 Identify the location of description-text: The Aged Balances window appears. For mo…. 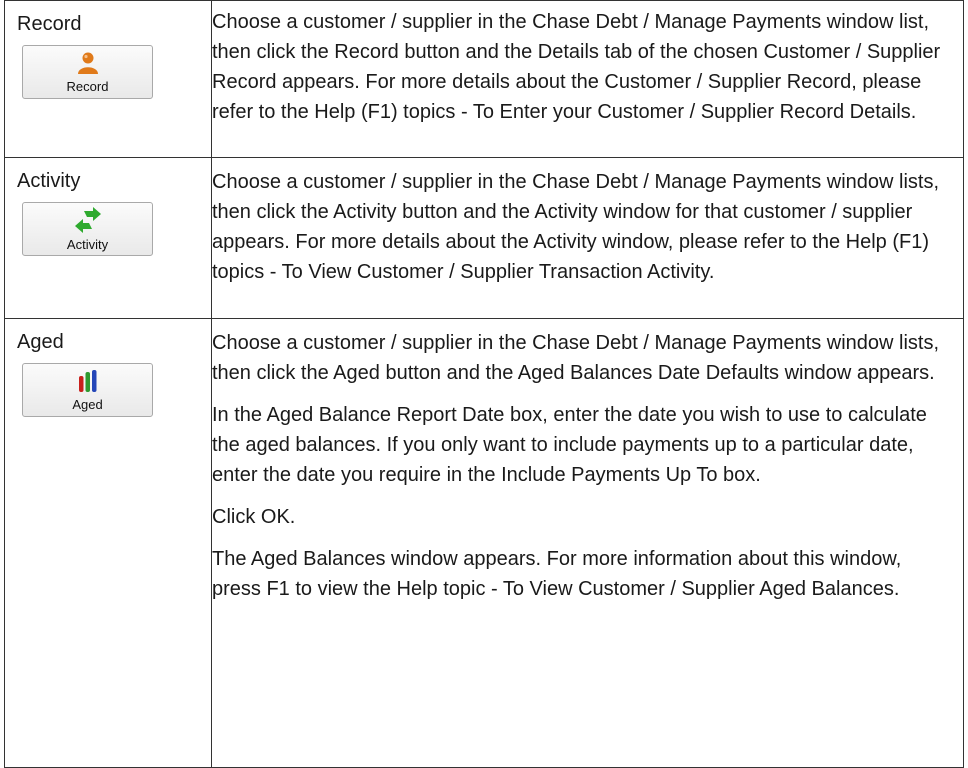
(557, 574).